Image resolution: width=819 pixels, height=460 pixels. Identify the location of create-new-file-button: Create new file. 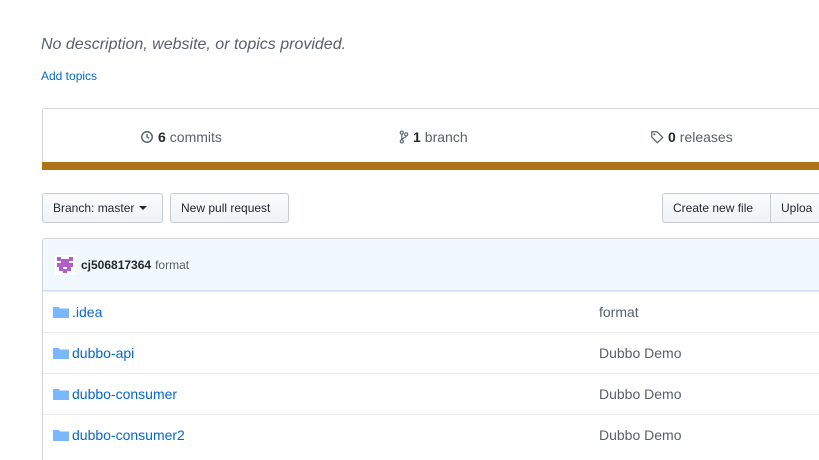
(716, 208).